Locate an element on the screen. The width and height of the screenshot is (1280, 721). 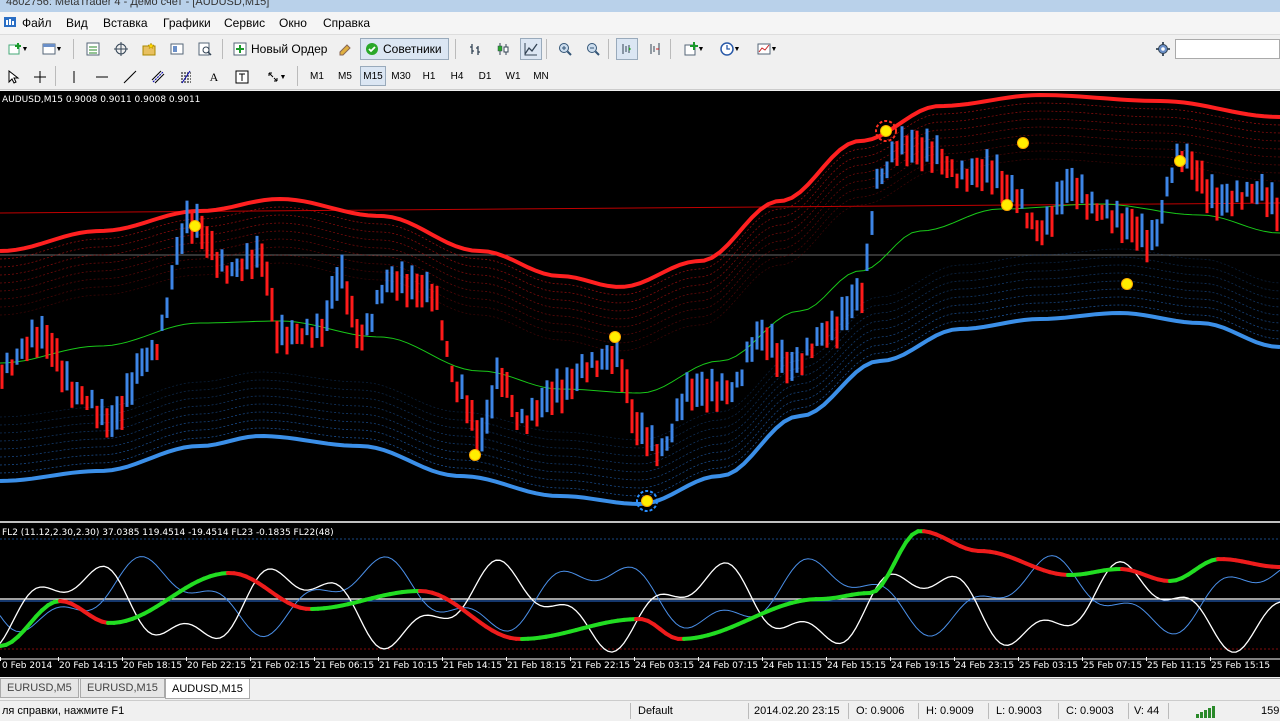
menu-file: Файл is located at coordinates (37, 23).